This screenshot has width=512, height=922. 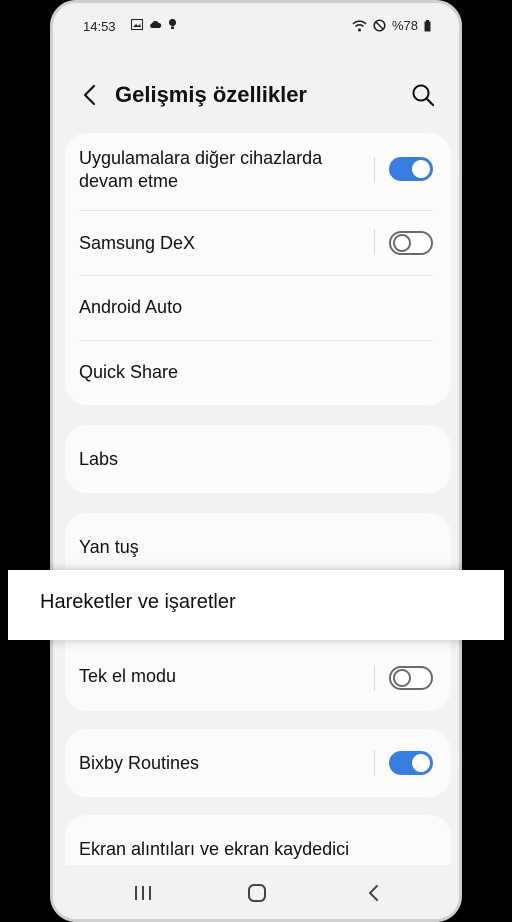 I want to click on page-title: Gelişmiş özellikler, so click(x=211, y=94).